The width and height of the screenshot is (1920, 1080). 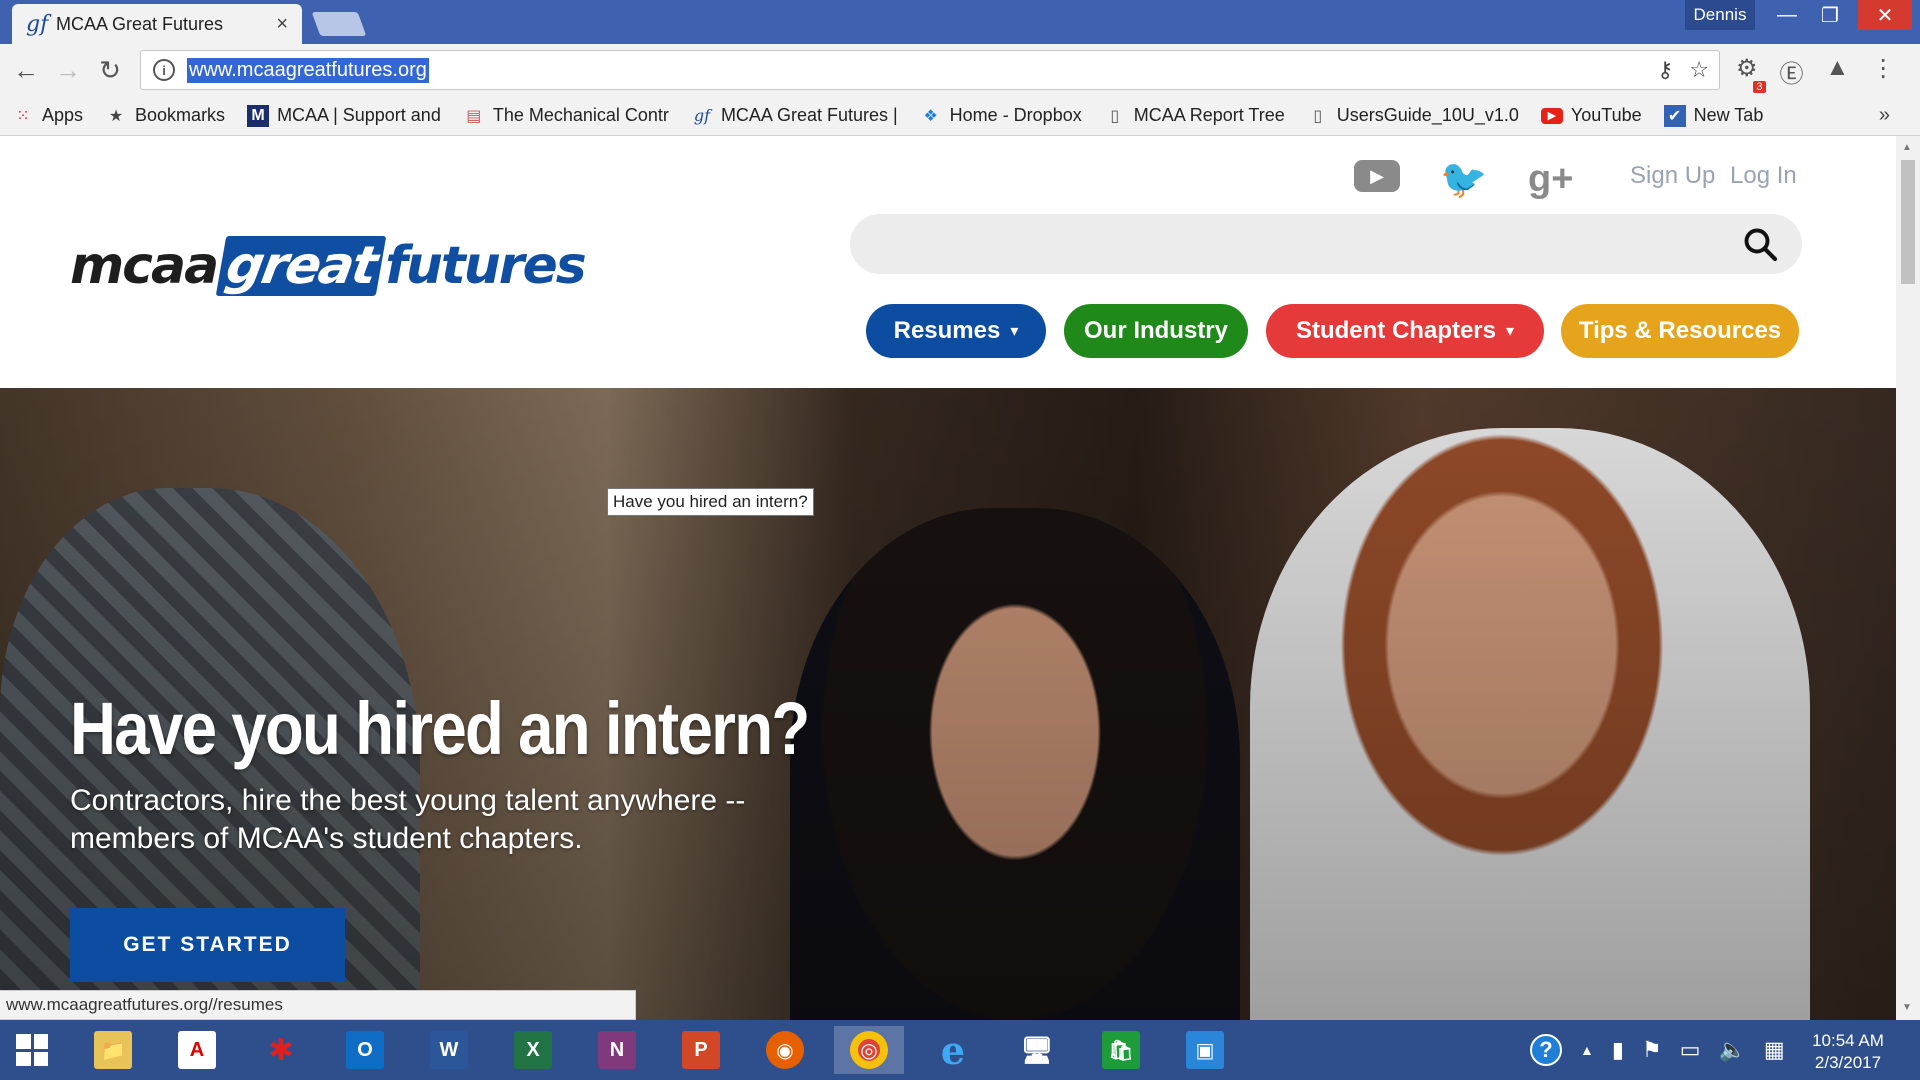 I want to click on search-icon, so click(x=1760, y=244).